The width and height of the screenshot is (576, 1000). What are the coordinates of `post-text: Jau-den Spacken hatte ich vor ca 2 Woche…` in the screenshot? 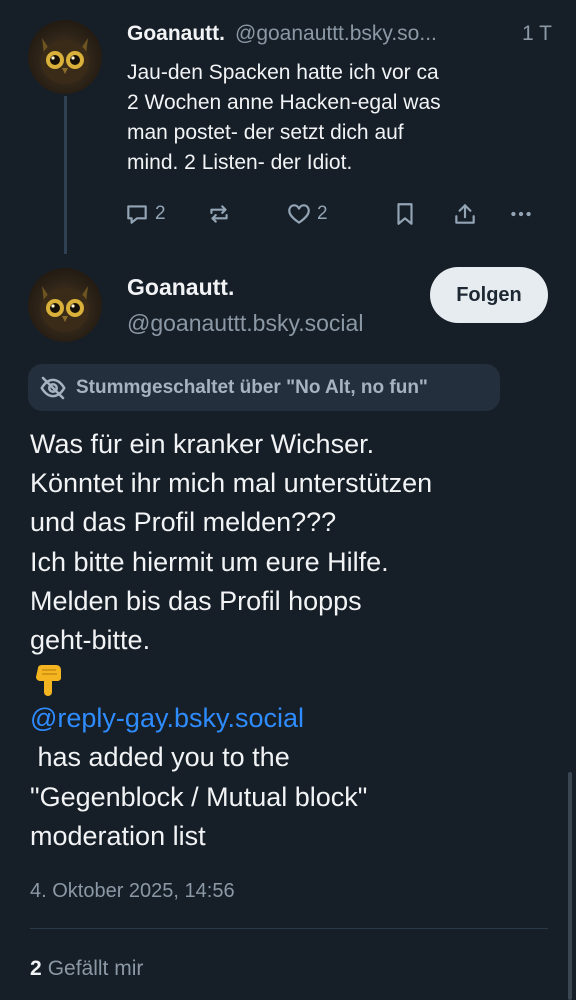 It's located at (337, 118).